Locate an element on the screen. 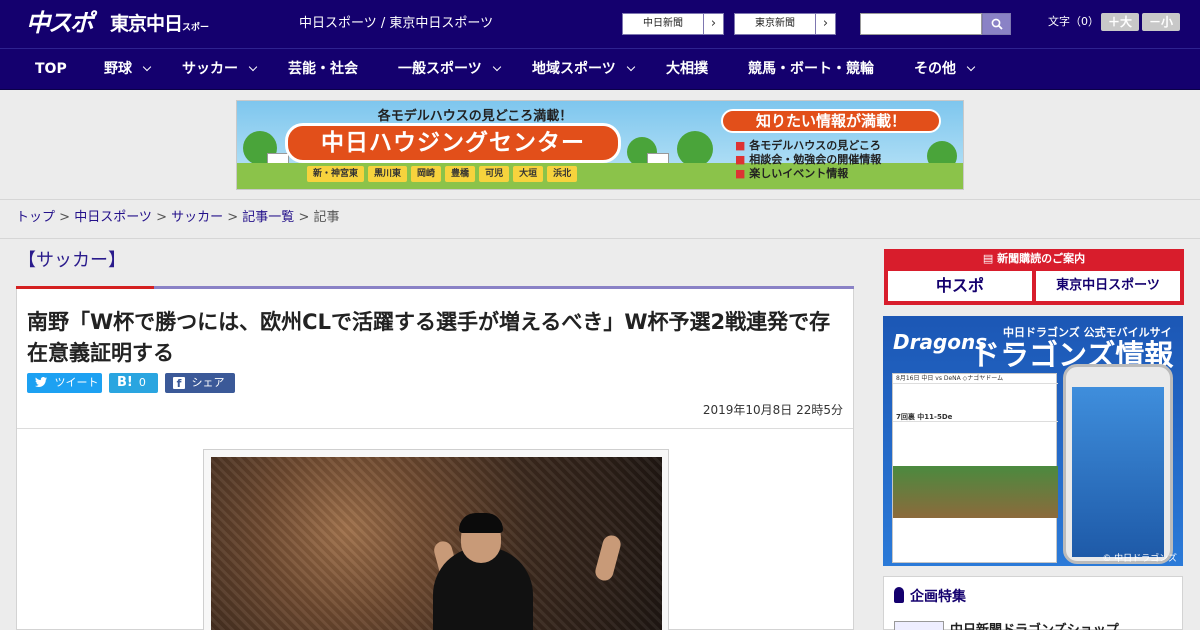  search-button is located at coordinates (996, 24).